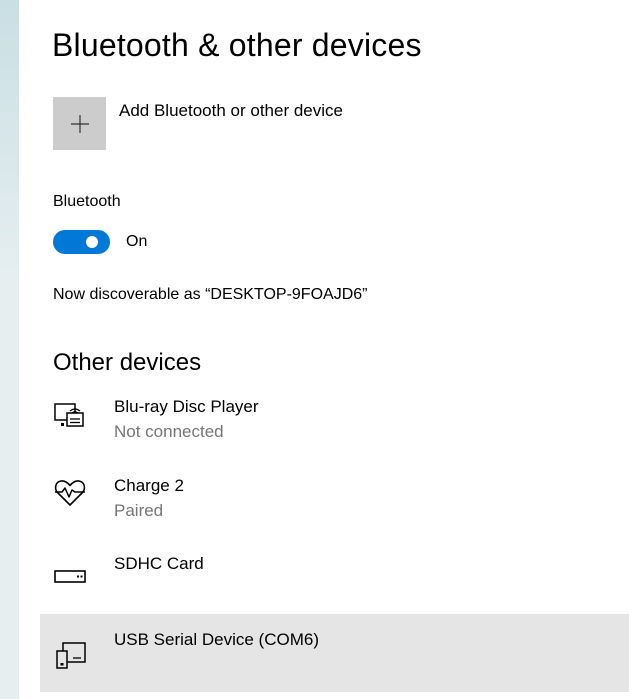 This screenshot has width=629, height=699. I want to click on left-nav-accent, so click(9, 140).